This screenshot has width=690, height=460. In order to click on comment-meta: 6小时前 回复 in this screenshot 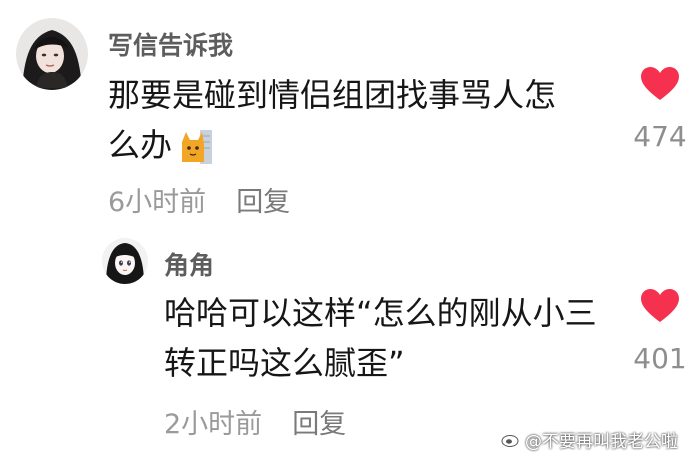, I will do `click(199, 199)`.